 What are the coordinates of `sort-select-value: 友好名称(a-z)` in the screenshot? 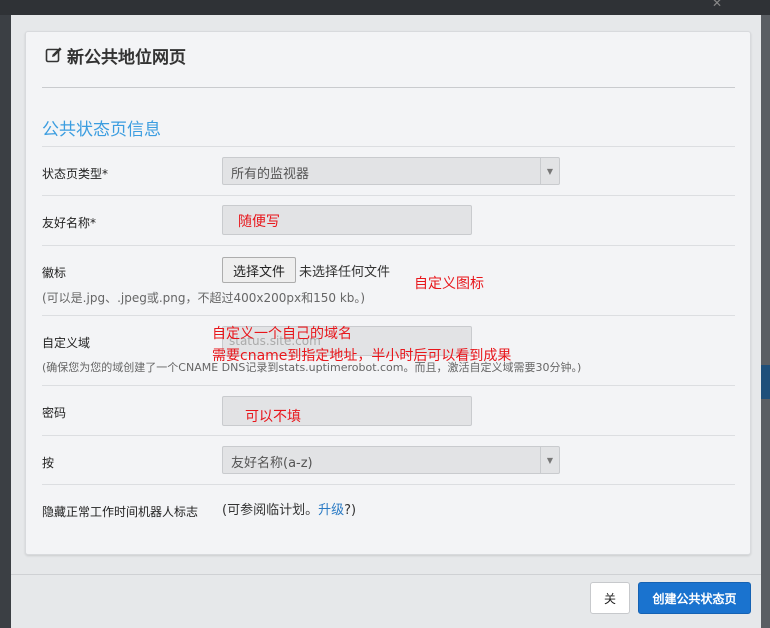 It's located at (272, 463).